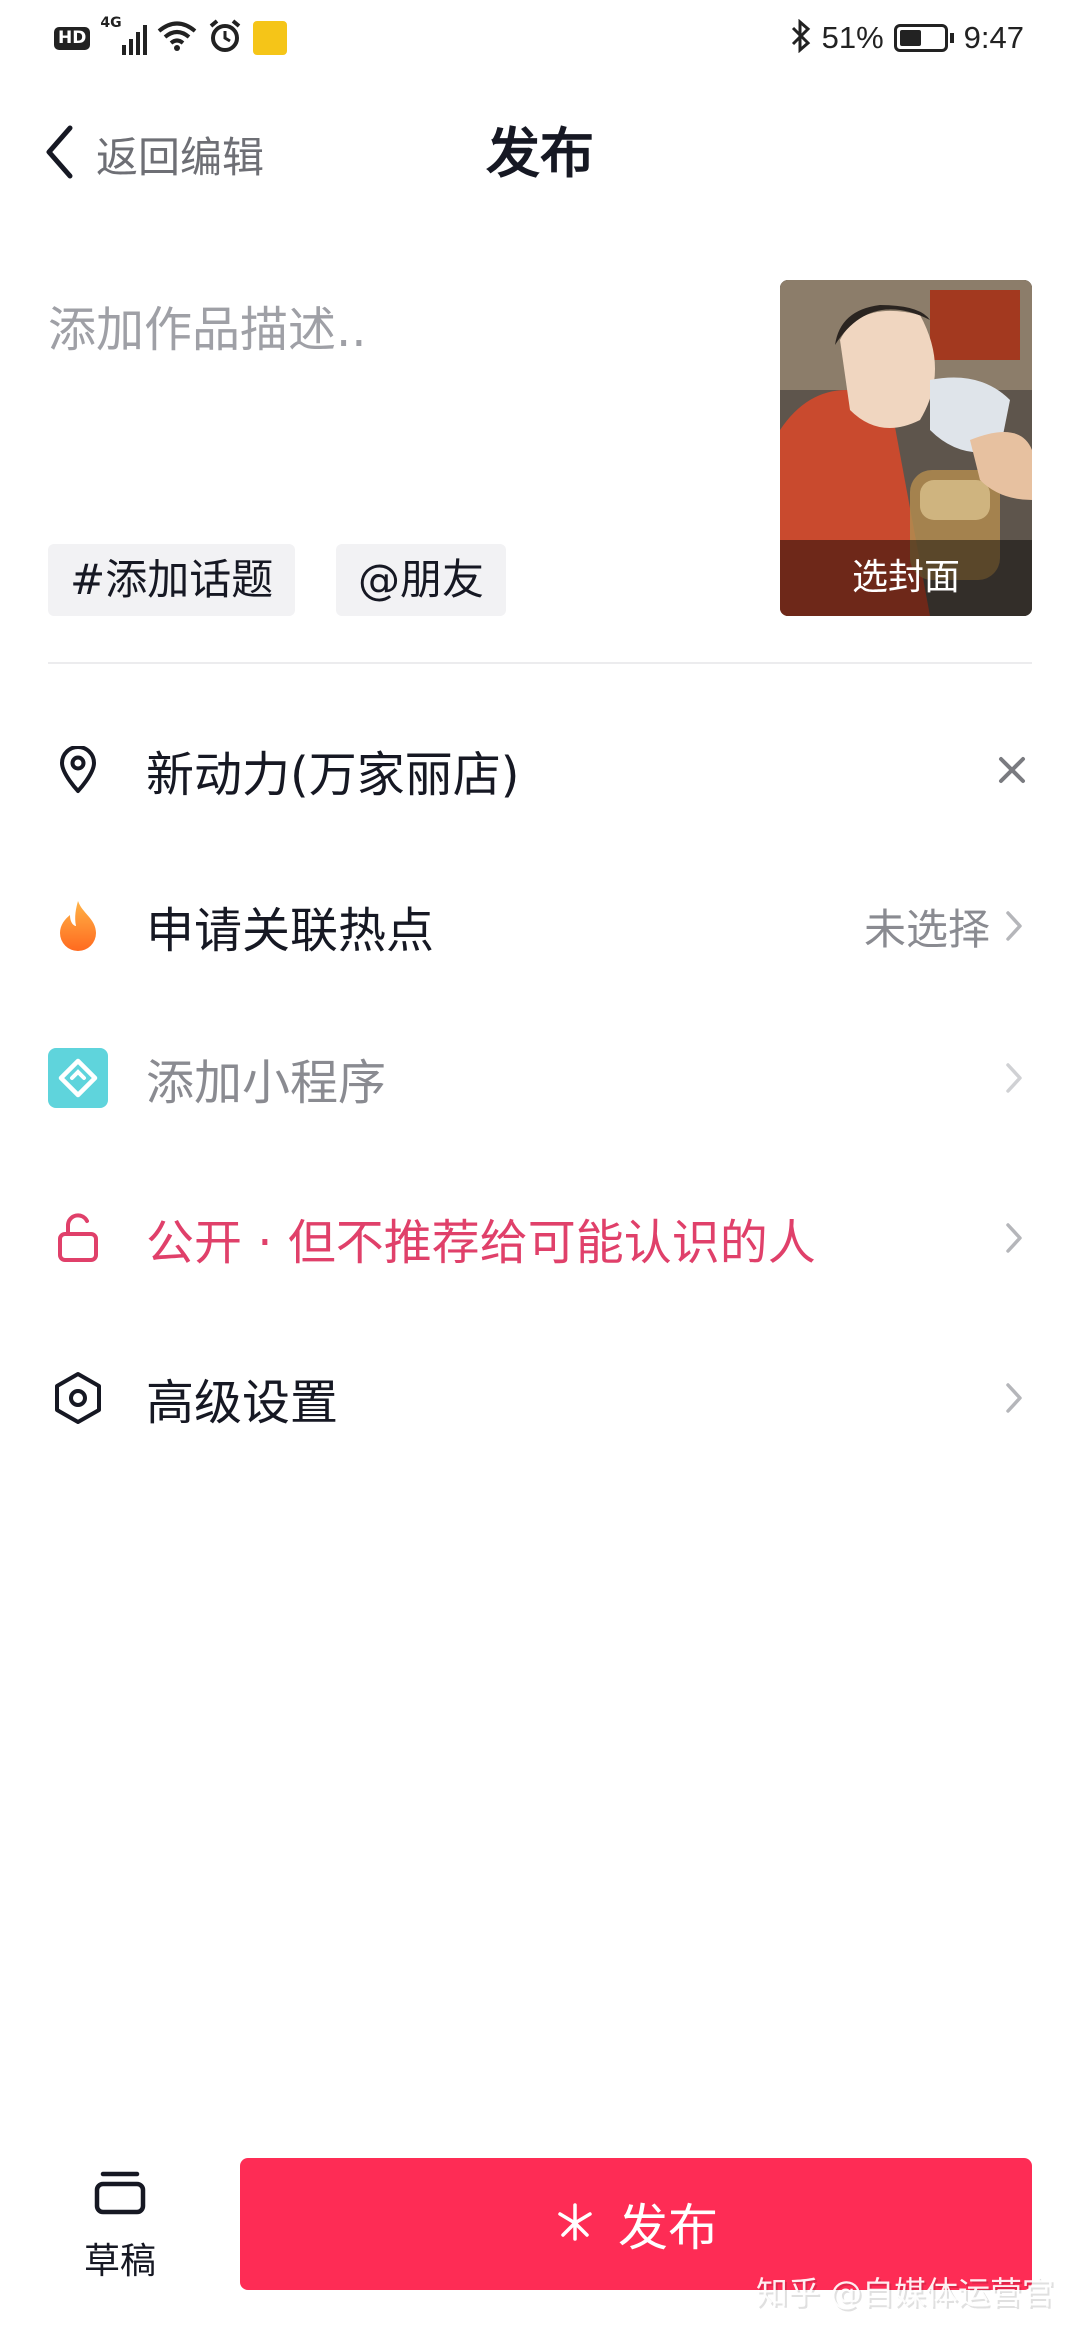 This screenshot has height=2340, width=1080. Describe the element at coordinates (172, 580) in the screenshot. I see `add-topic-button: #添加话题` at that location.